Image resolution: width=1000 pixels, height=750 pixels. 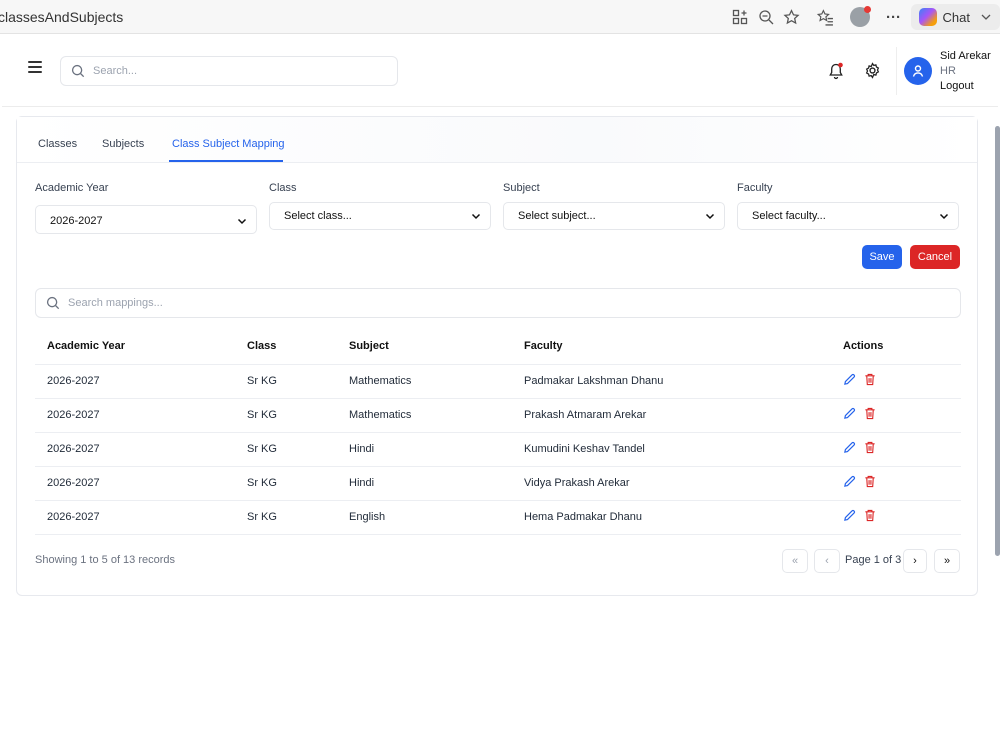 I want to click on first-page-button: «, so click(x=795, y=561).